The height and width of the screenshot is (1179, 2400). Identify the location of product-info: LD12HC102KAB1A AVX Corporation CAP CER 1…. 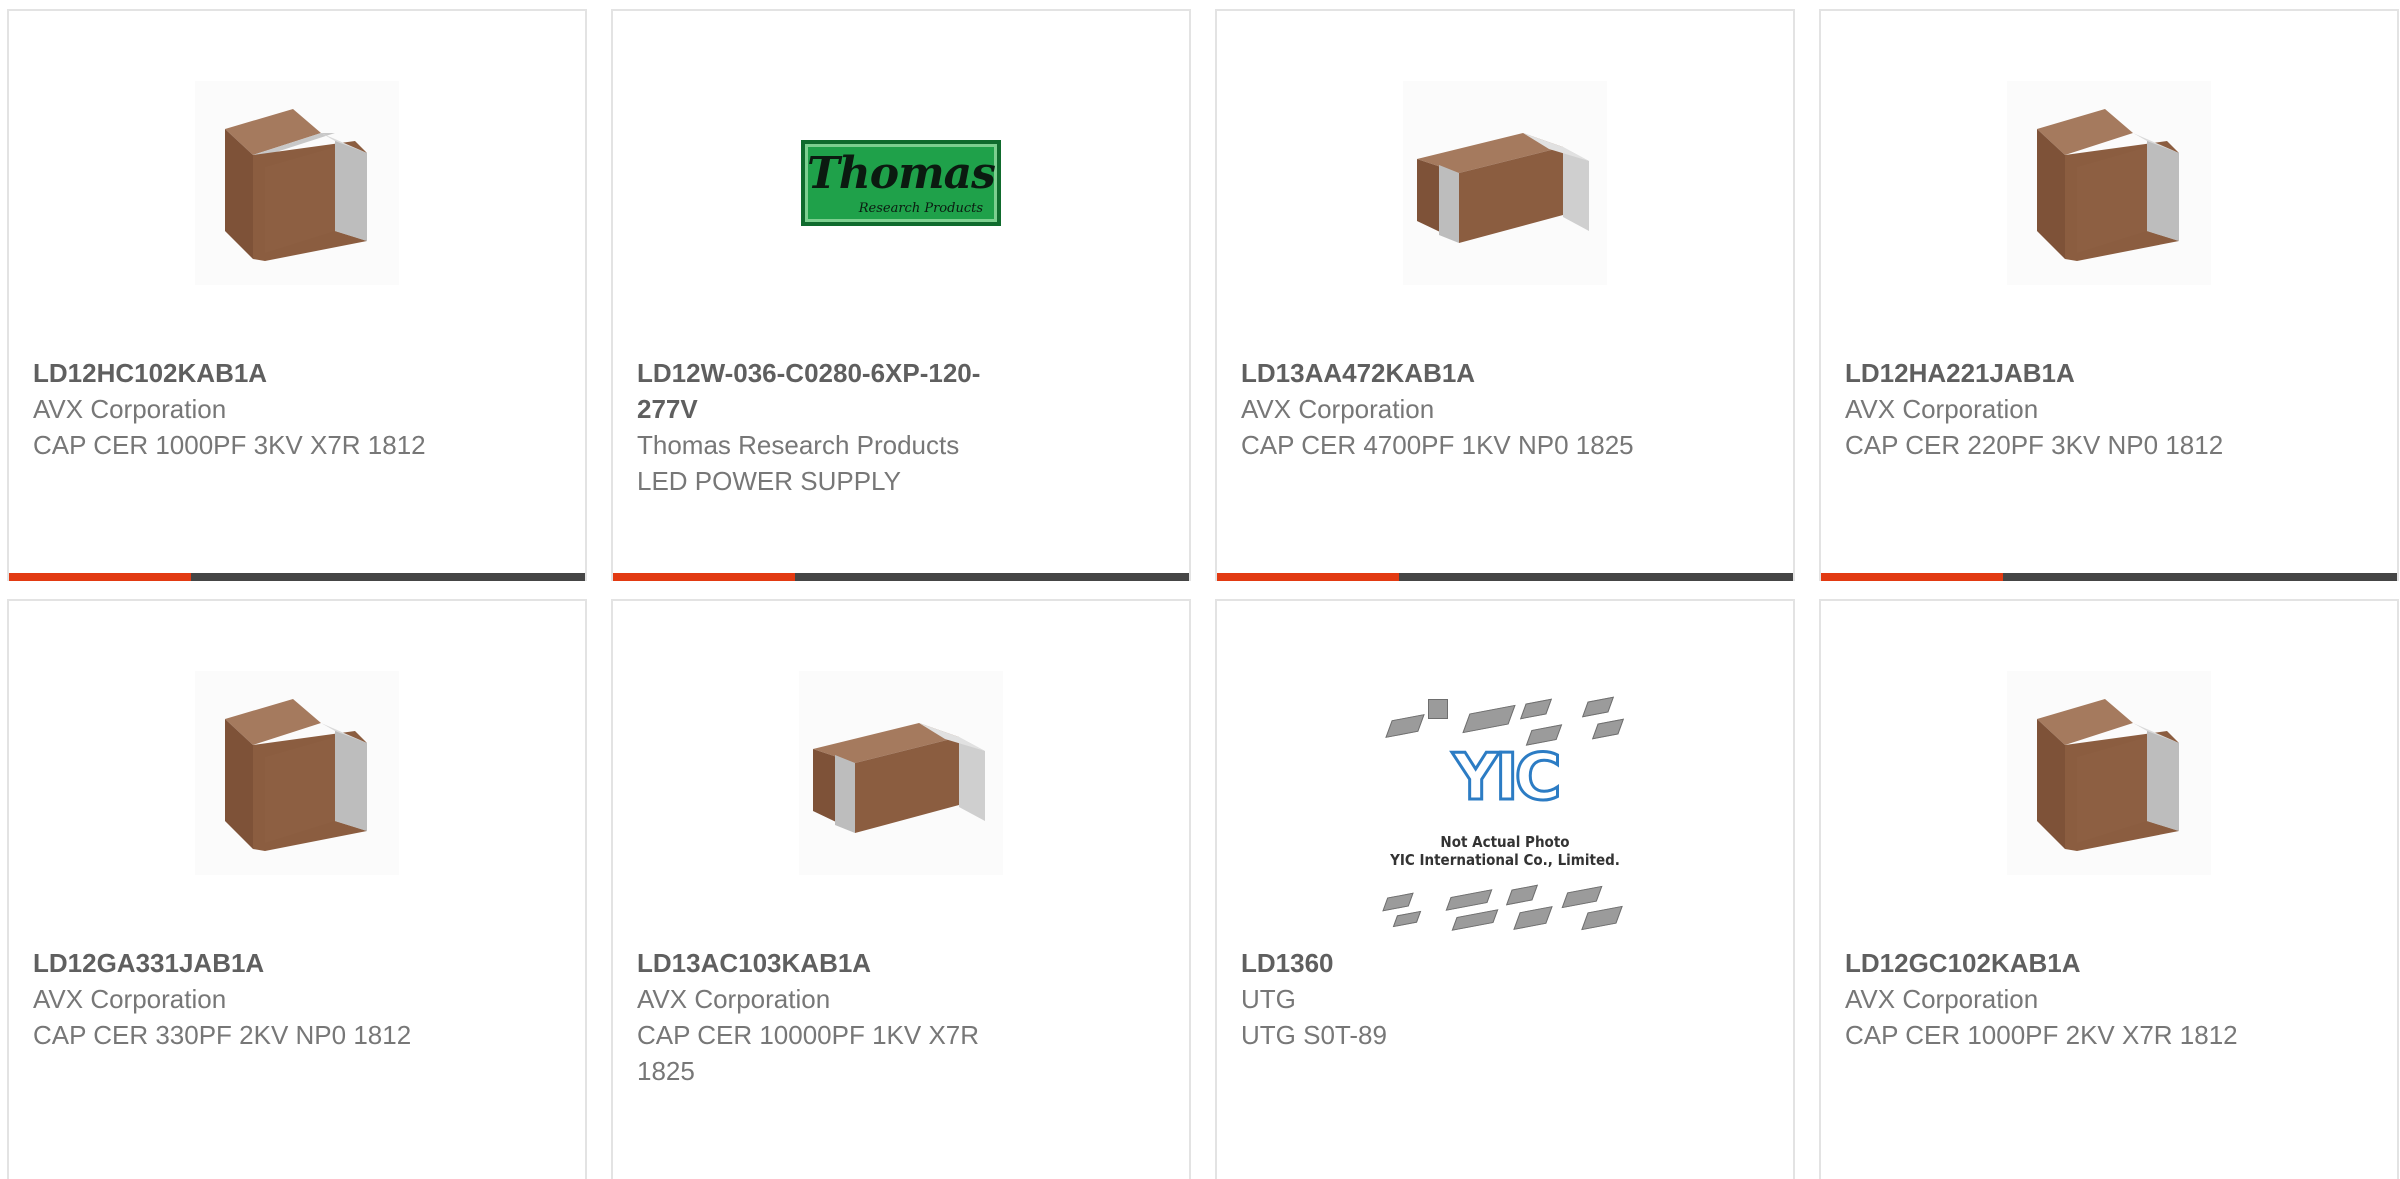
(233, 409).